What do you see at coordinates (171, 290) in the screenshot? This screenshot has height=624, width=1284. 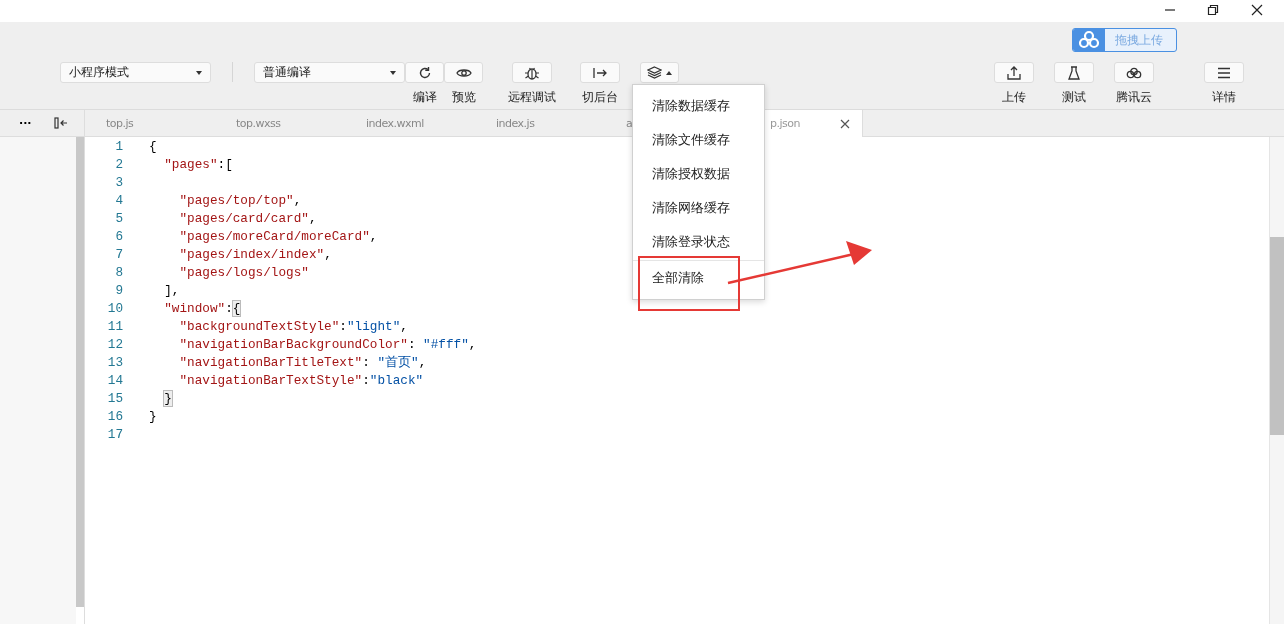 I see `code-line: ],` at bounding box center [171, 290].